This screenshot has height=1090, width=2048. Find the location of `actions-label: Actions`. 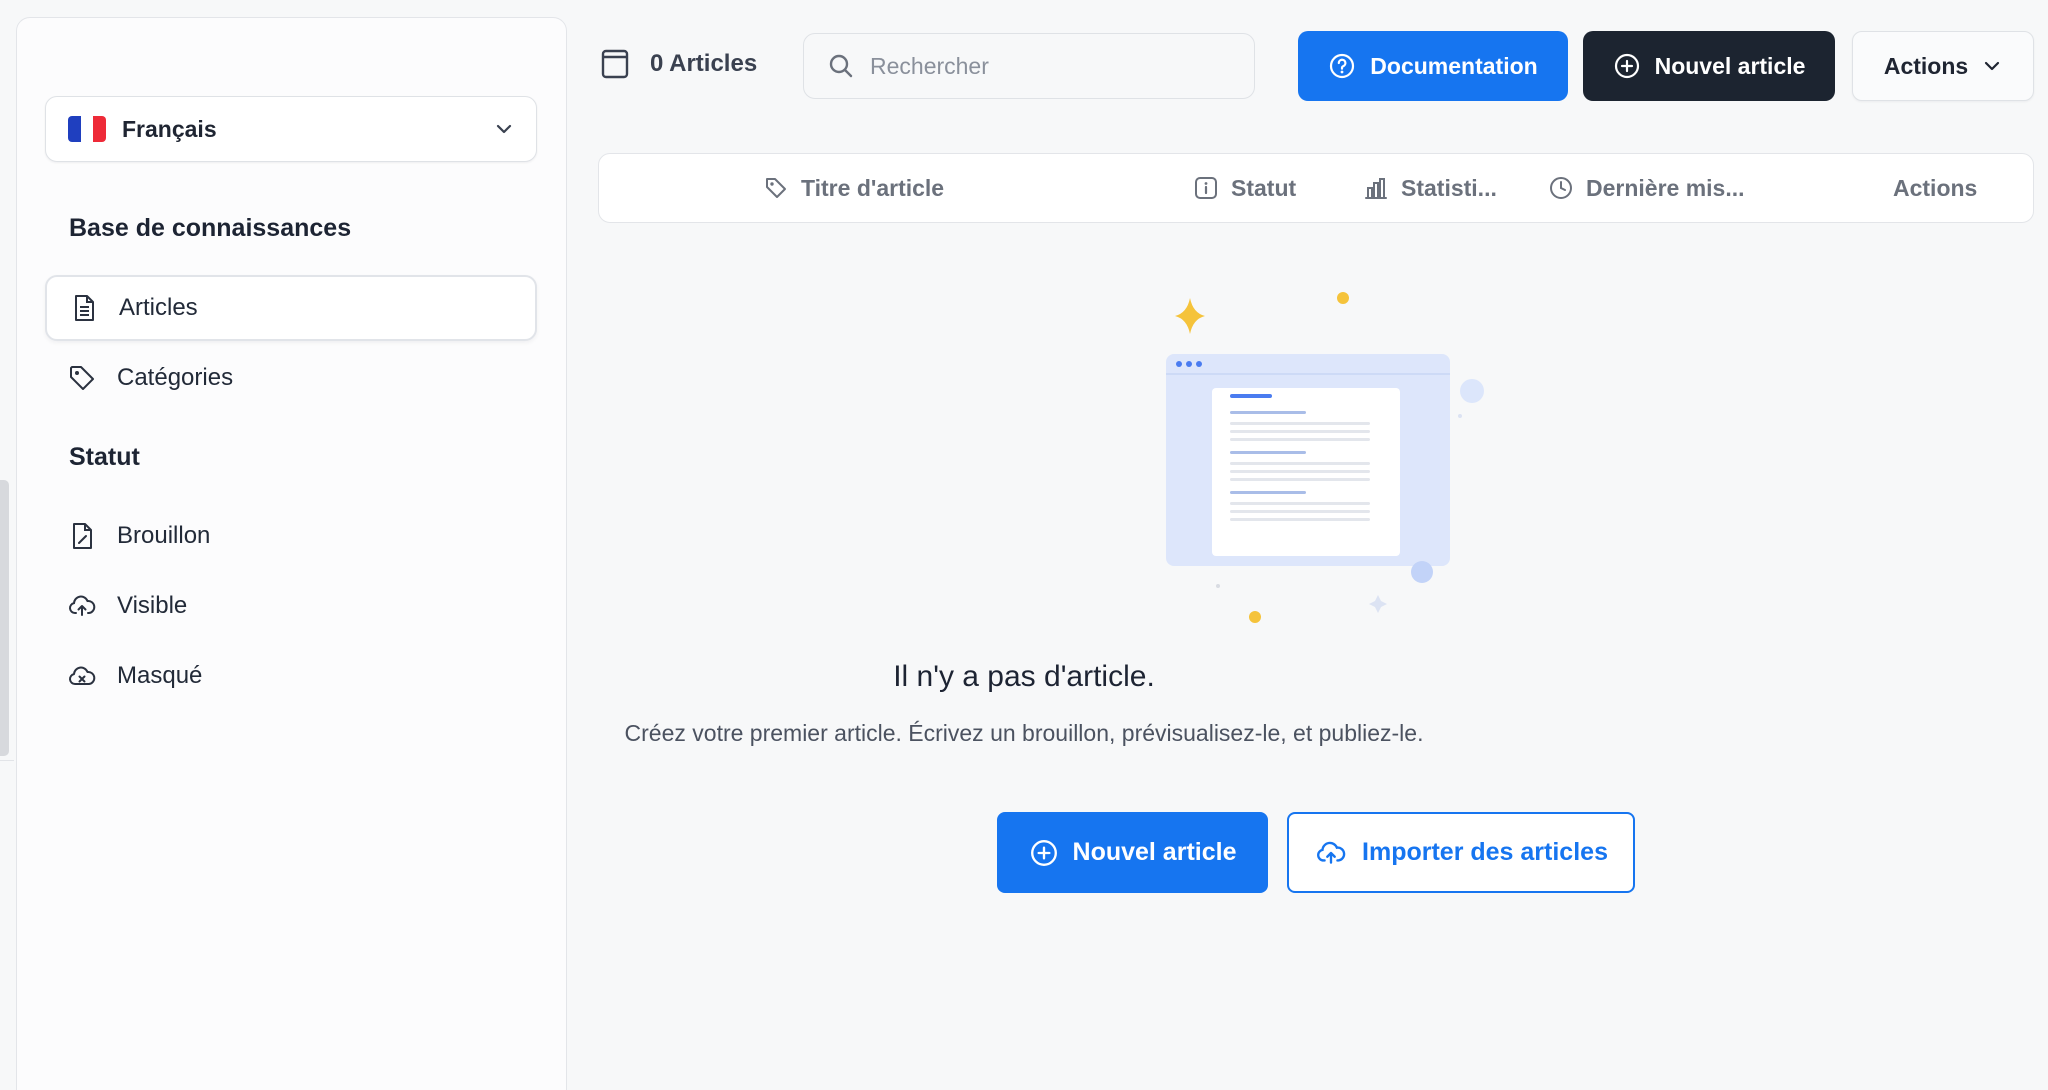

actions-label: Actions is located at coordinates (1926, 65).